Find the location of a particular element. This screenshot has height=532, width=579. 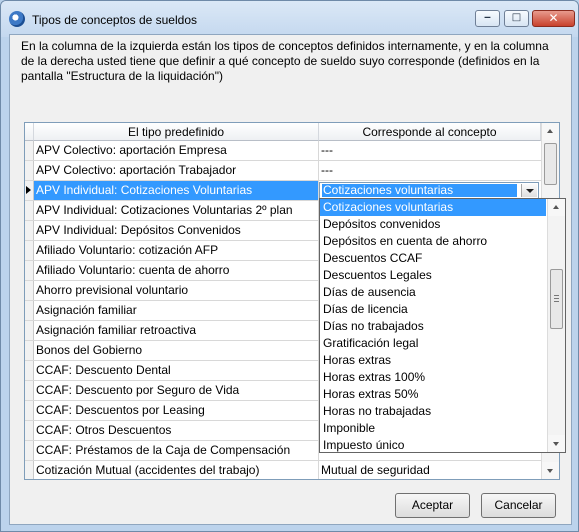

dropdown-option: Horas no trabajadas is located at coordinates (433, 411).